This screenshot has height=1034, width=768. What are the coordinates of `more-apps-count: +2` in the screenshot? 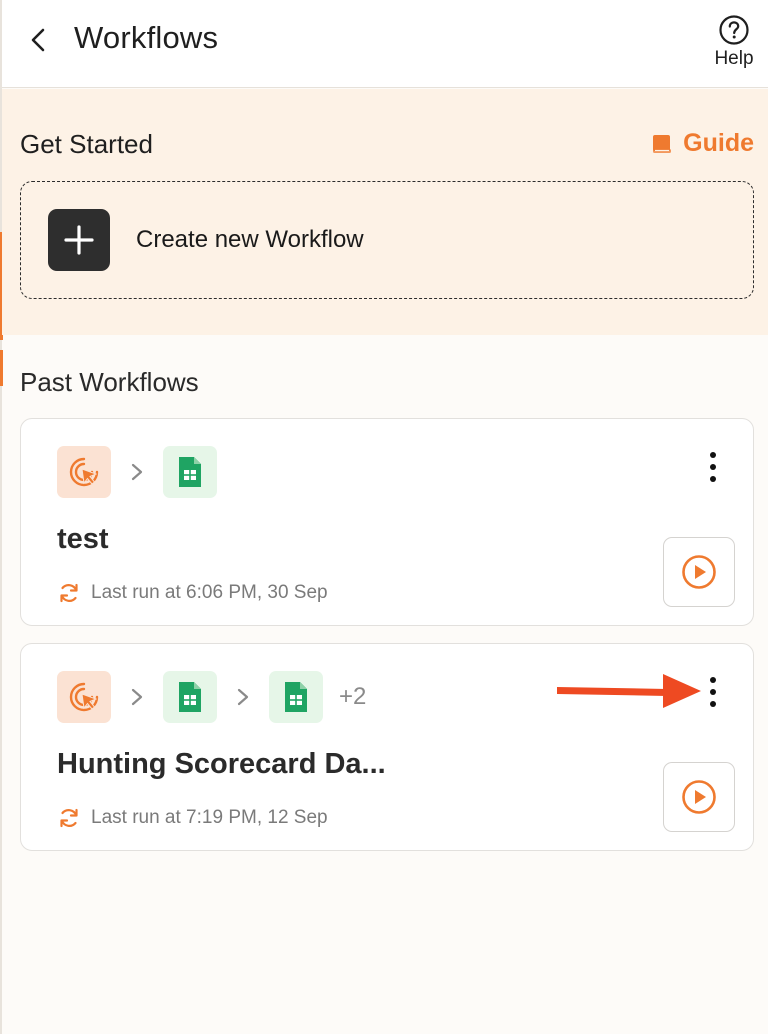 It's located at (353, 696).